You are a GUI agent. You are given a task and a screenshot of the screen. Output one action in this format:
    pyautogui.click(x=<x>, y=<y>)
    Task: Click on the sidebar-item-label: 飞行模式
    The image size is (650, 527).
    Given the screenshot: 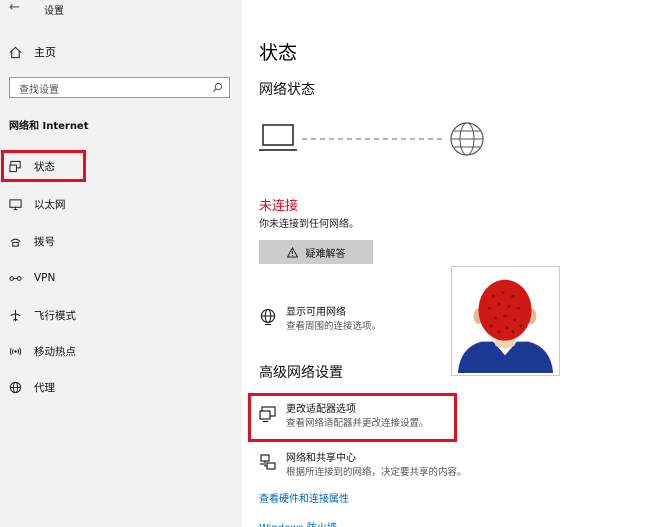 What is the action you would take?
    pyautogui.click(x=55, y=315)
    